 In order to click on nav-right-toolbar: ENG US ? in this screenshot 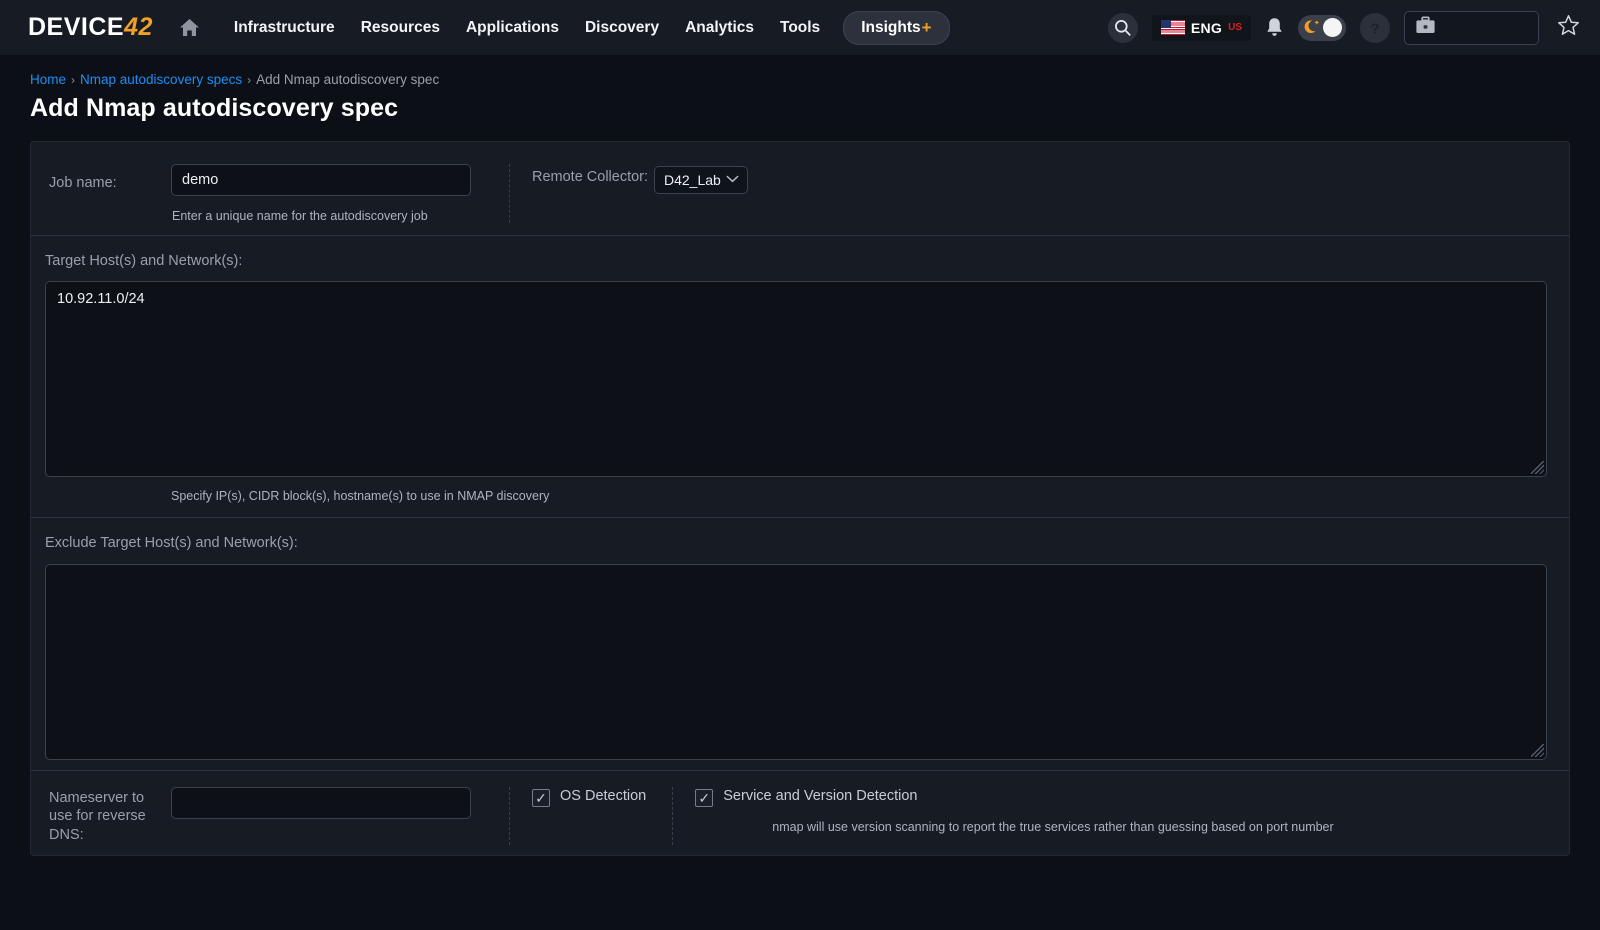, I will do `click(1343, 27)`.